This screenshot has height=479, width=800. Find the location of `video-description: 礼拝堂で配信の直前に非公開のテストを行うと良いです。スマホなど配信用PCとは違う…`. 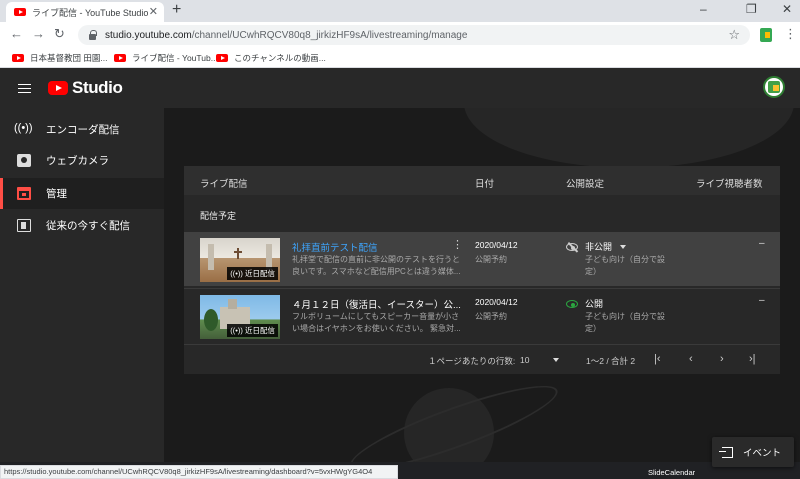

video-description: 礼拝堂で配信の直前に非公開のテストを行うと良いです。スマホなど配信用PCとは違う… is located at coordinates (376, 265).